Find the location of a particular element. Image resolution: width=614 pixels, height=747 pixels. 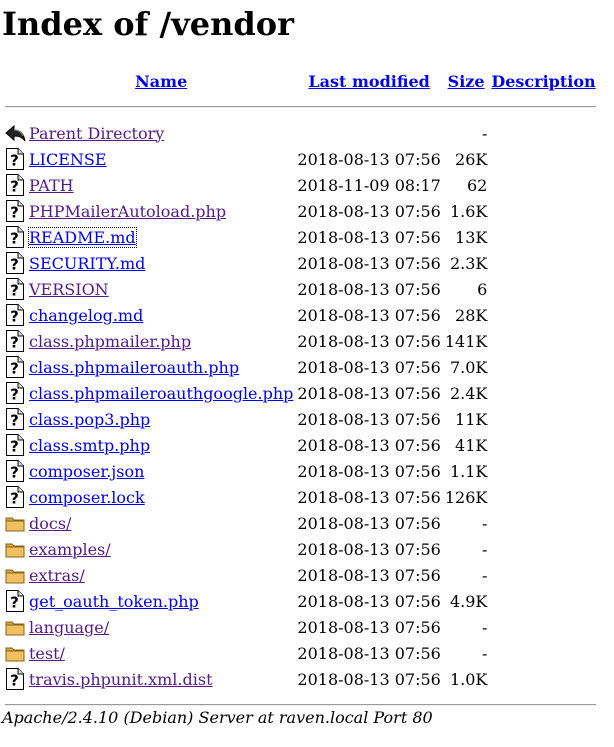

size-cell: 1.1K is located at coordinates (468, 471).